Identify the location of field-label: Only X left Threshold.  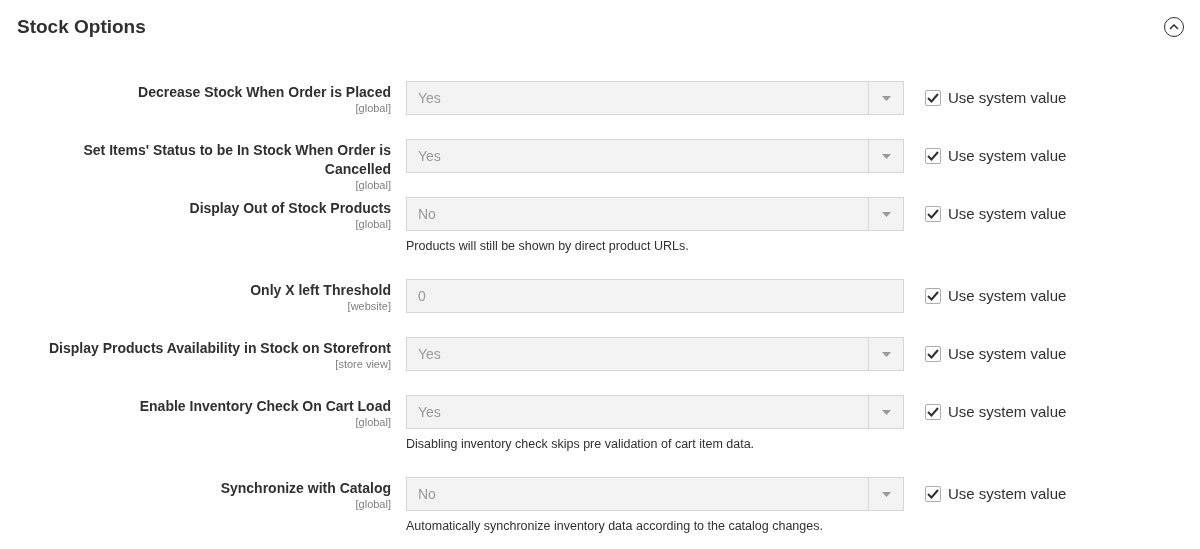
(320, 290).